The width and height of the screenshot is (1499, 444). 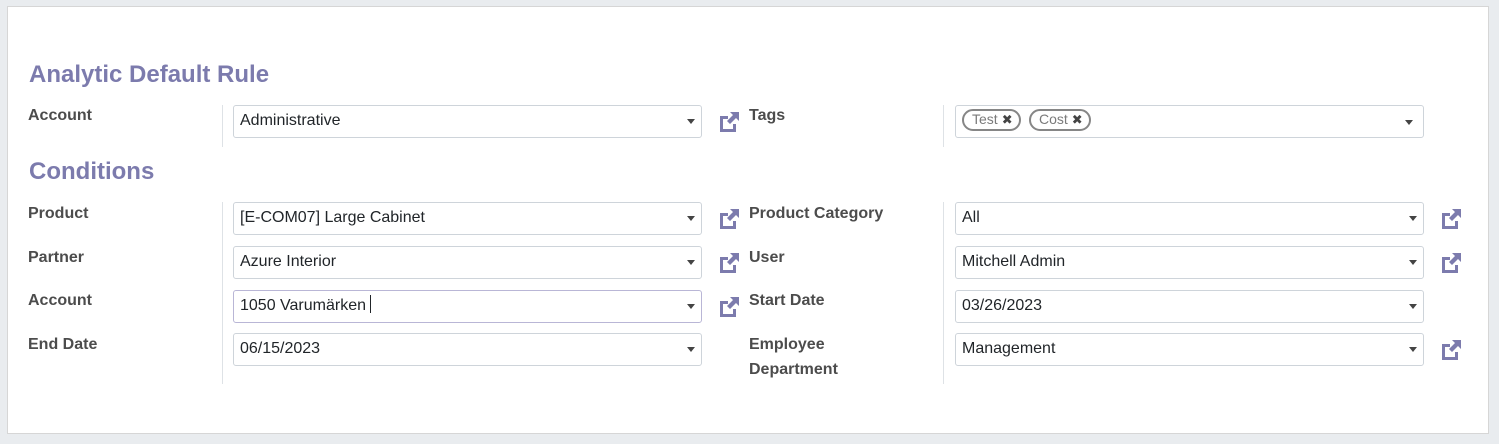 What do you see at coordinates (149, 74) in the screenshot?
I see `section-title-rule: Analytic Default Rule` at bounding box center [149, 74].